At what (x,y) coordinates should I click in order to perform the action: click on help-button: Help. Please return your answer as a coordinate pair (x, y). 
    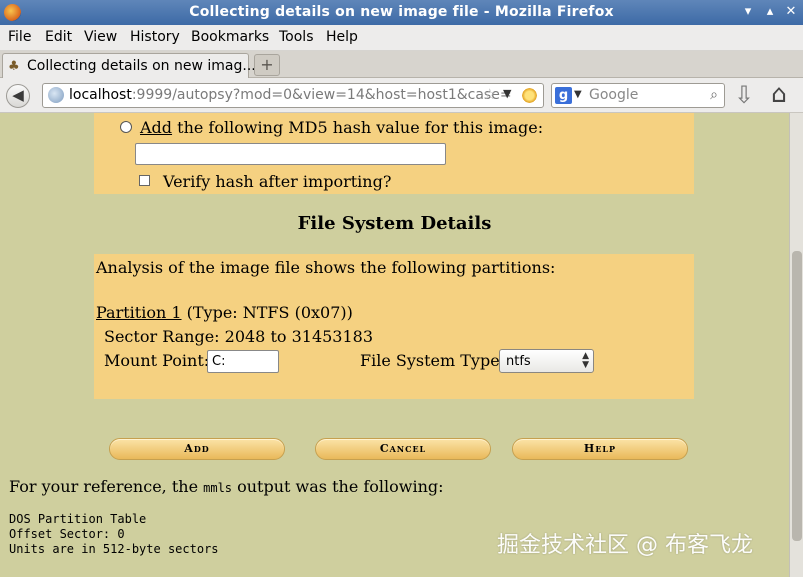
    Looking at the image, I should click on (600, 449).